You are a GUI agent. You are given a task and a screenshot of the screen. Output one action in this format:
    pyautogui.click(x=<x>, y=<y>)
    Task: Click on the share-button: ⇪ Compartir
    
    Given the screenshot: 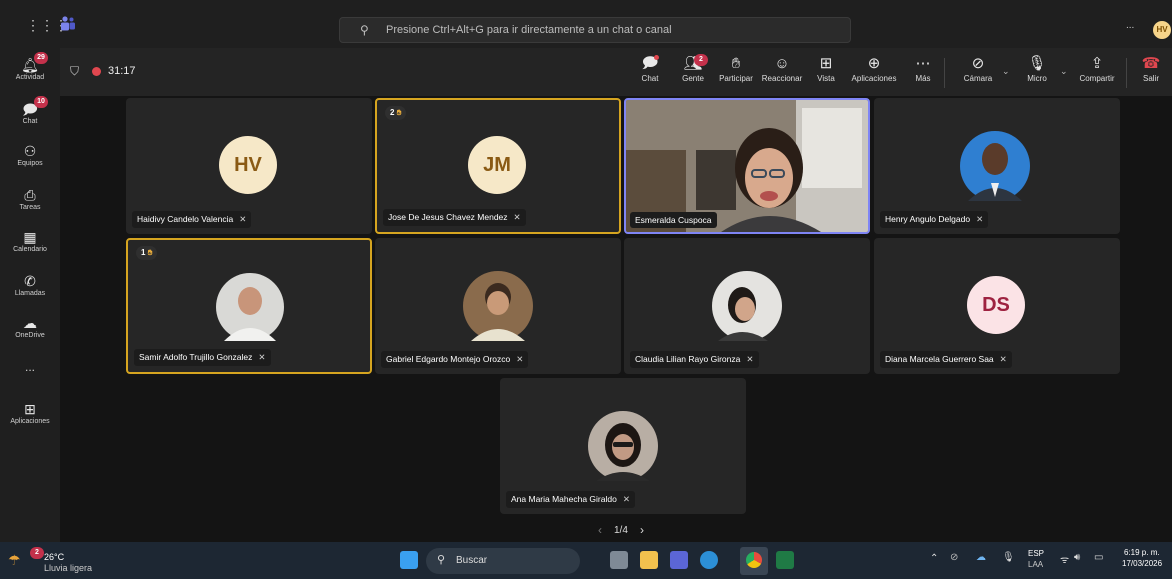 What is the action you would take?
    pyautogui.click(x=1097, y=68)
    